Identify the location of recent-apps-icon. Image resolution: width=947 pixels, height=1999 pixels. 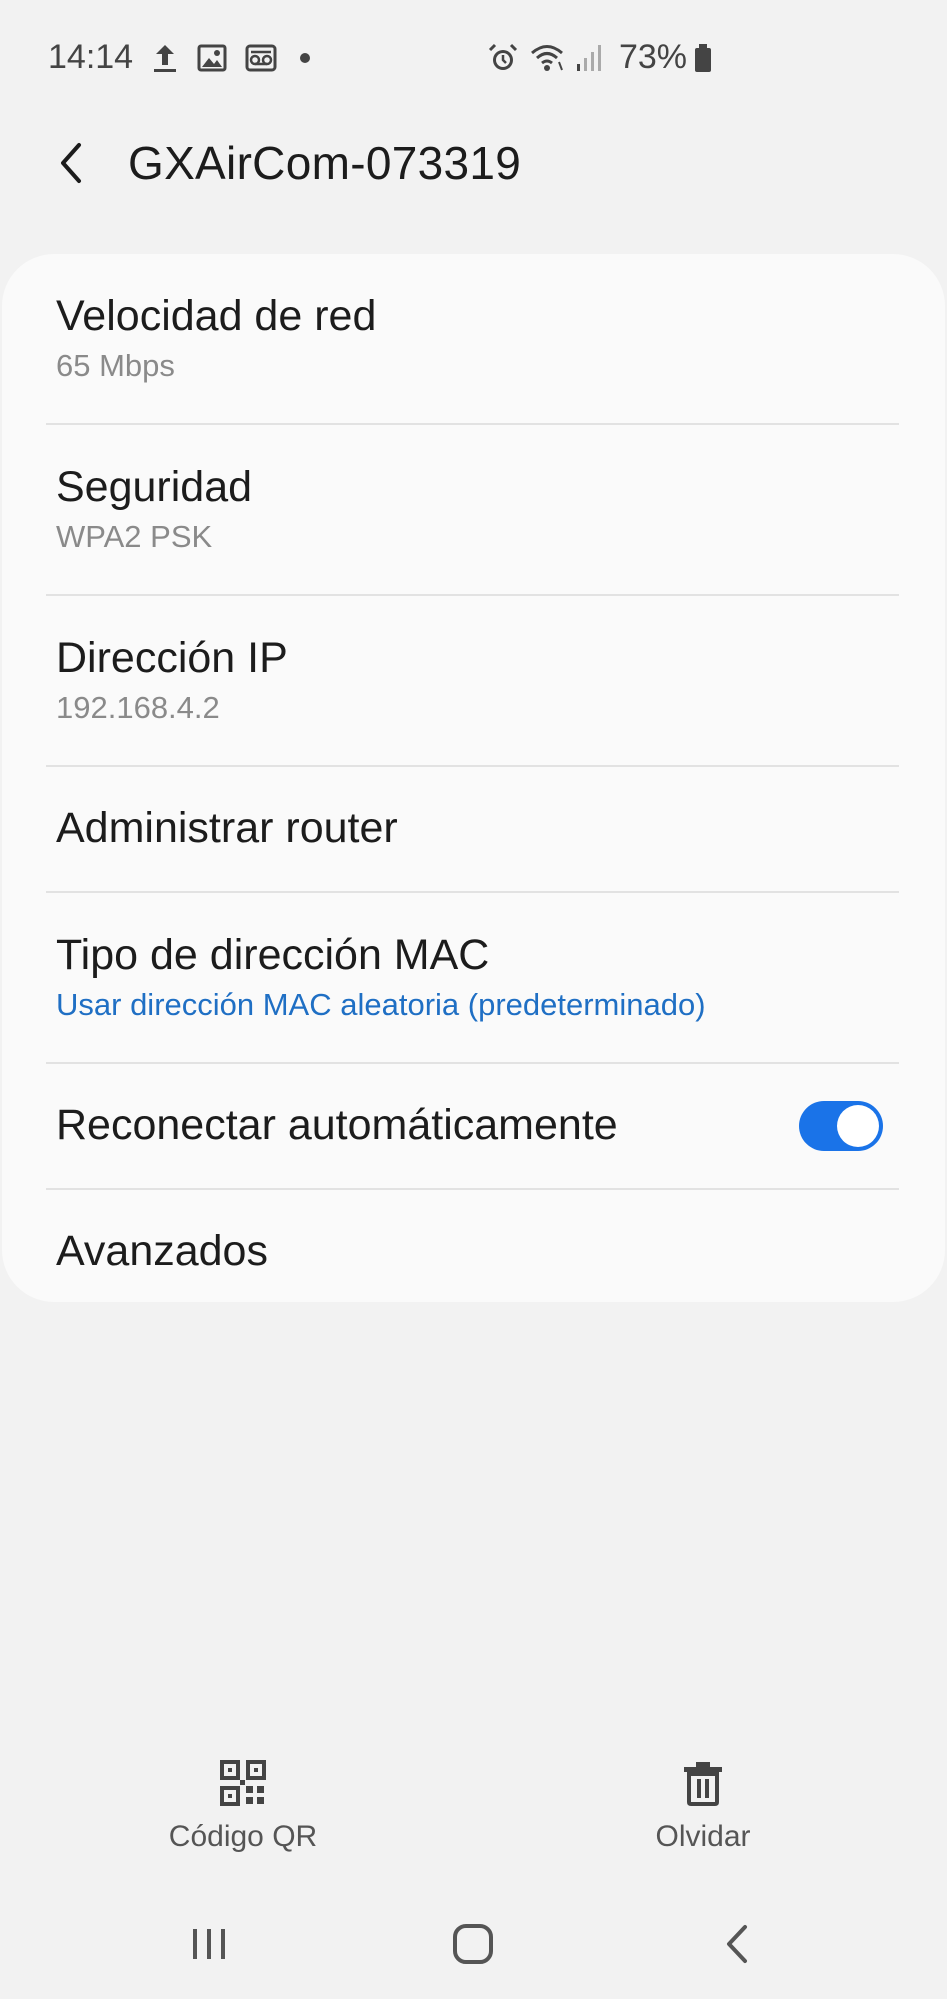
(209, 1944).